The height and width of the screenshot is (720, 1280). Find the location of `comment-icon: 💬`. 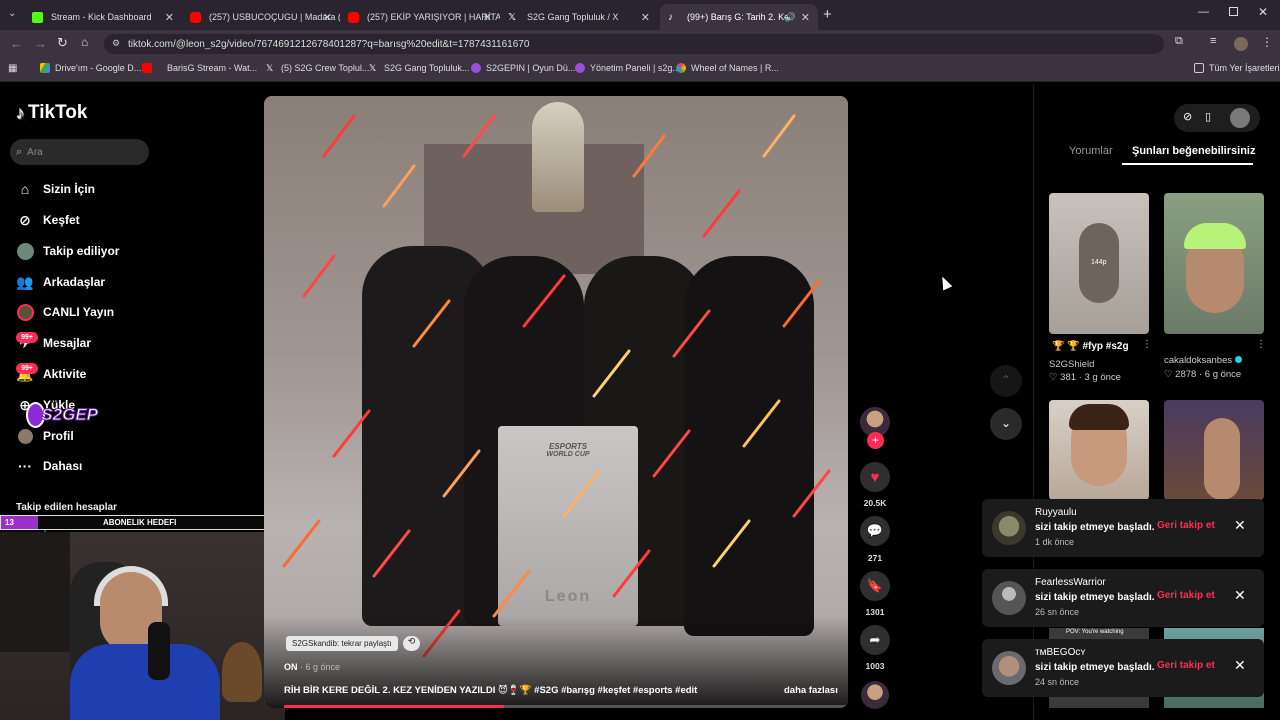

comment-icon: 💬 is located at coordinates (875, 530).